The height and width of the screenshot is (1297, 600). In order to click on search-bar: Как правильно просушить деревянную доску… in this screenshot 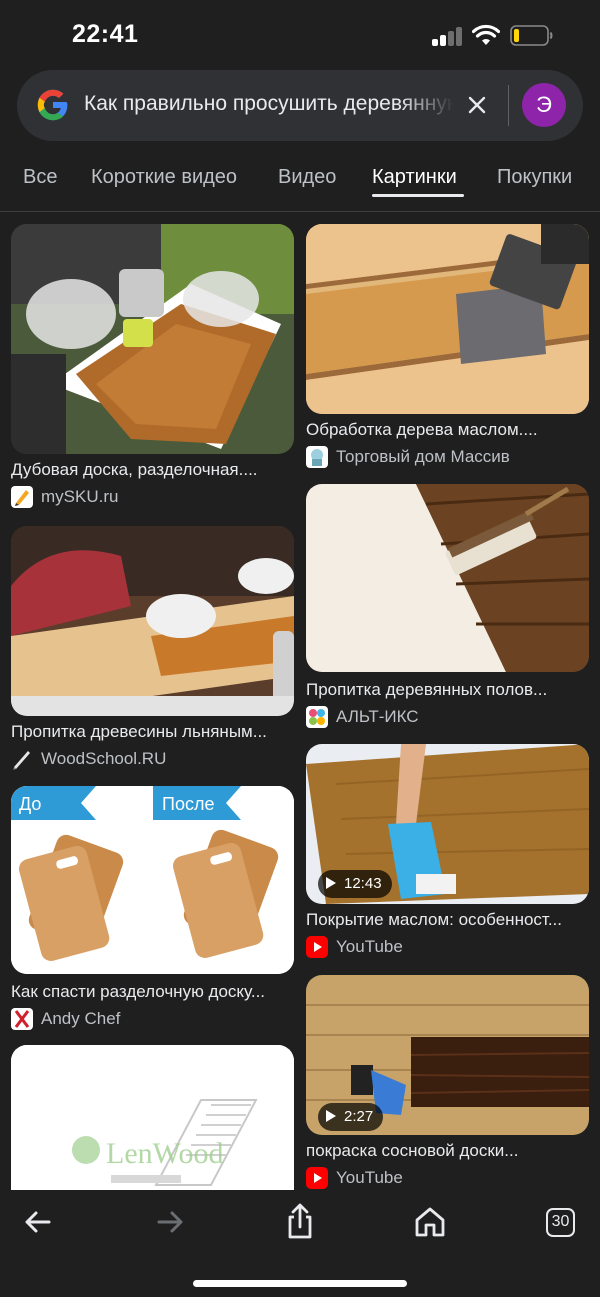, I will do `click(300, 105)`.